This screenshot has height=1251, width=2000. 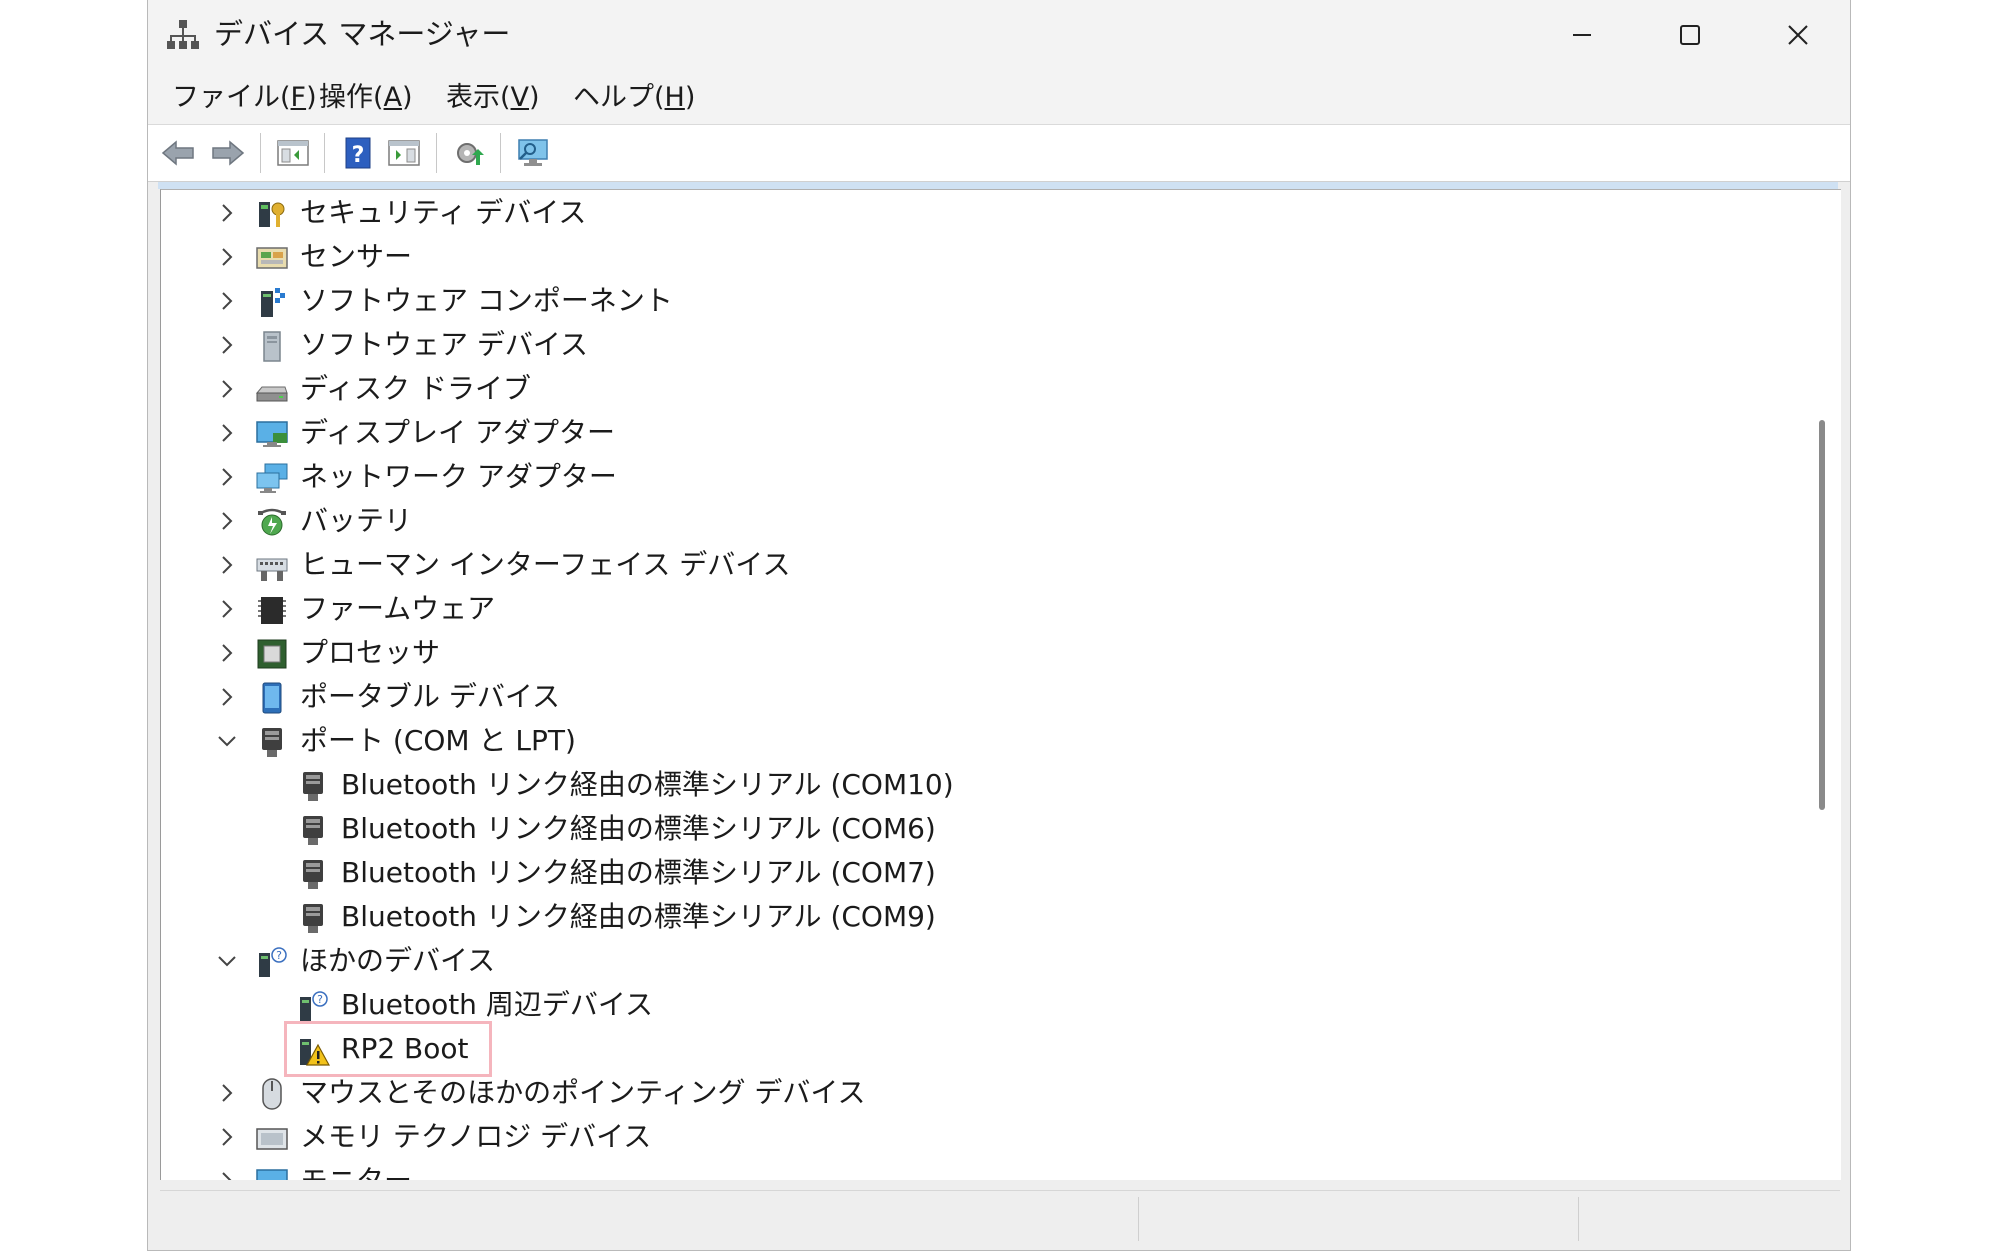 I want to click on tree-item-bluetooth-serial-com10: Bluetooth リンク経由の標準シリアル (COM10), so click(x=961, y=785).